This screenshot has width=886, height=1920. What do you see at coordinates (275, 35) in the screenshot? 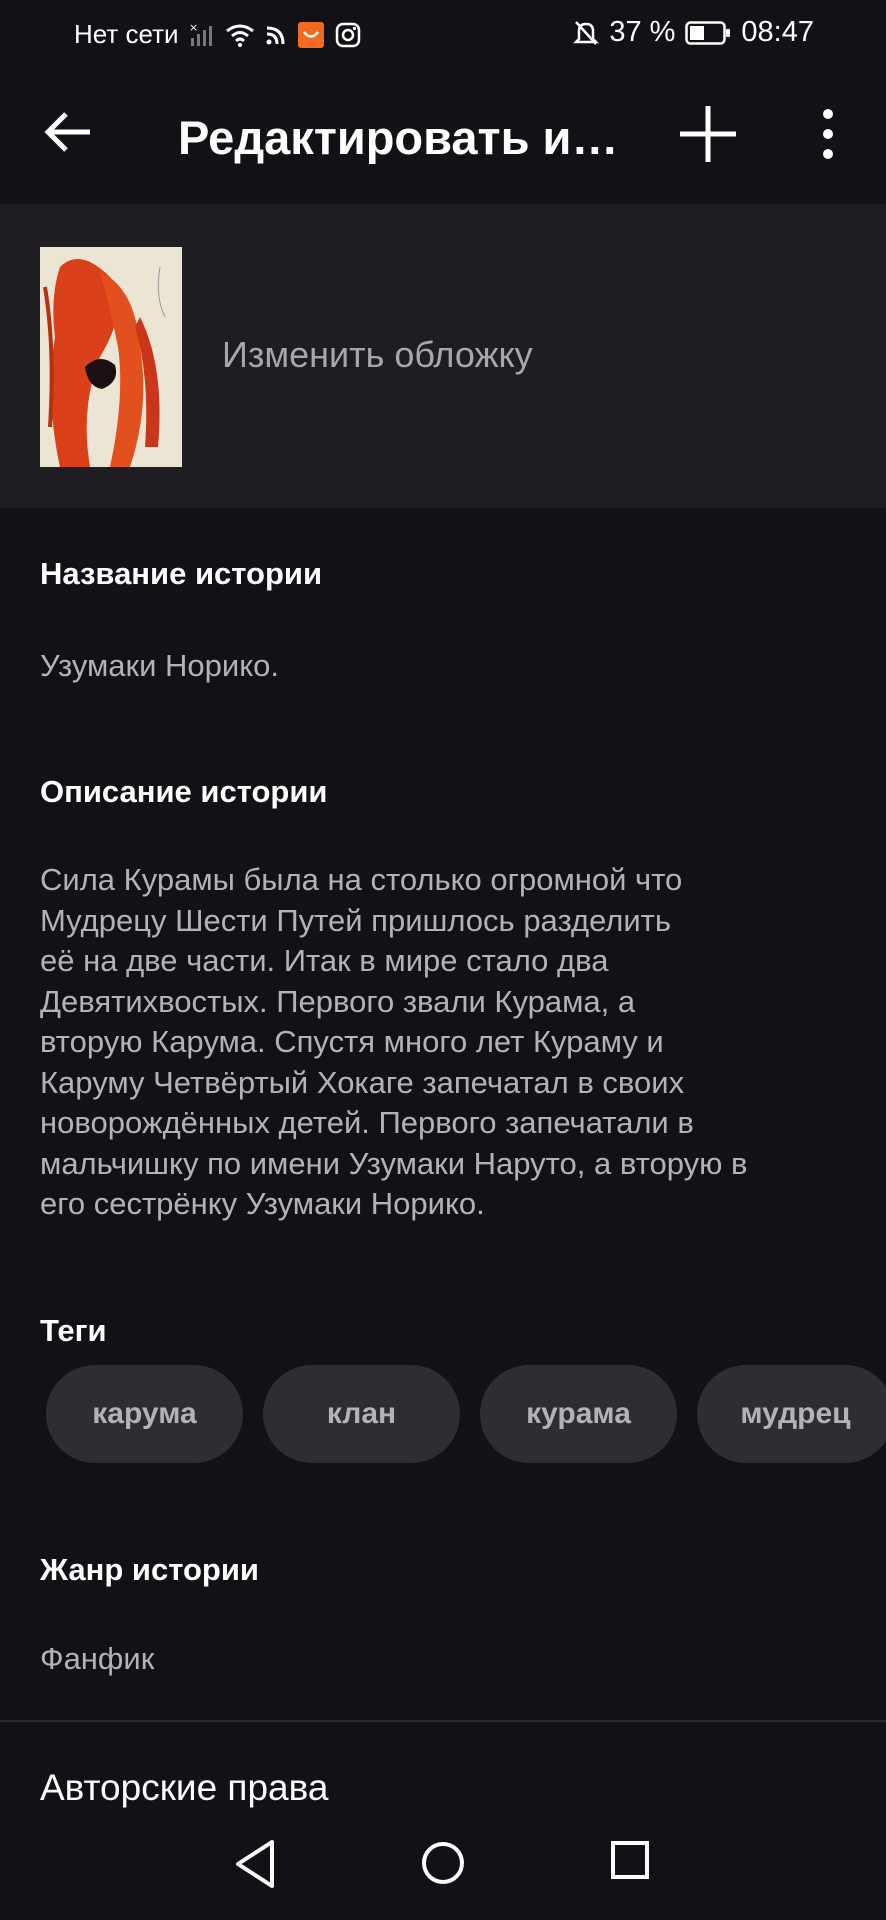
I see `cast-icon` at bounding box center [275, 35].